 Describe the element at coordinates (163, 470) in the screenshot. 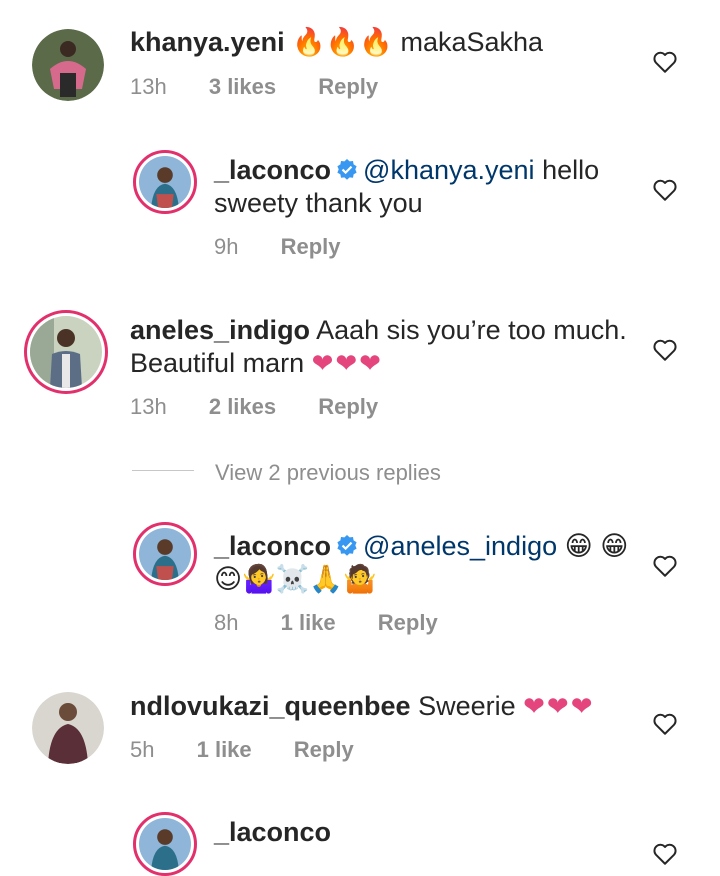

I see `view-replies-divider` at that location.